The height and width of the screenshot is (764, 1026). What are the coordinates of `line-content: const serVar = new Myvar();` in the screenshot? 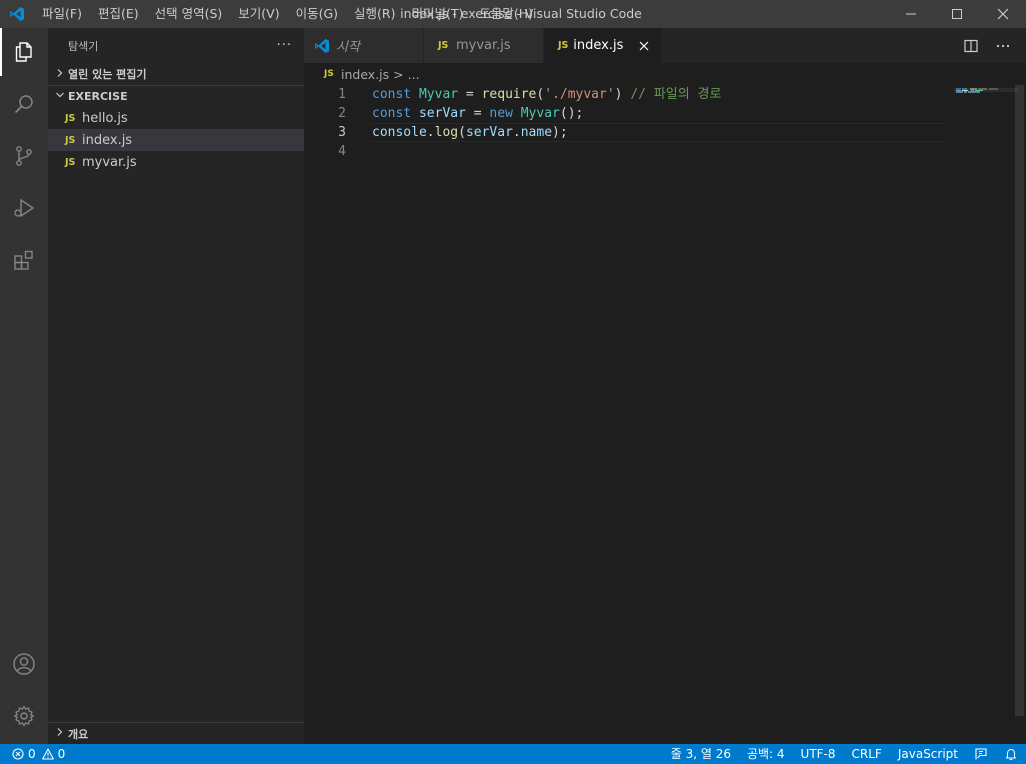 It's located at (477, 113).